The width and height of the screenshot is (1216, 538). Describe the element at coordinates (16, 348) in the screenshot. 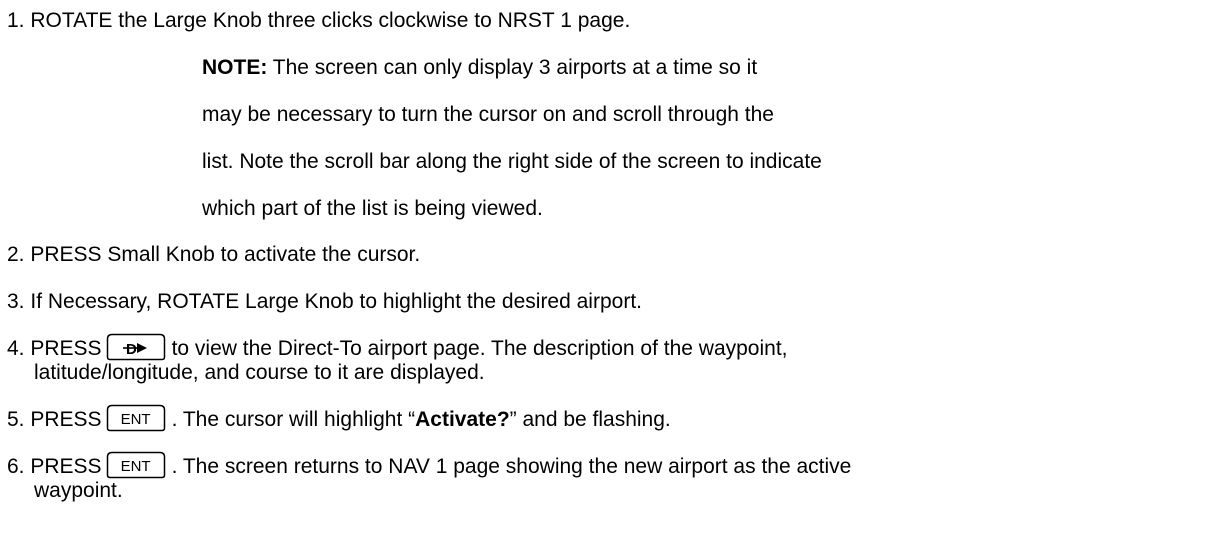

I see `step-number: 4.` at that location.